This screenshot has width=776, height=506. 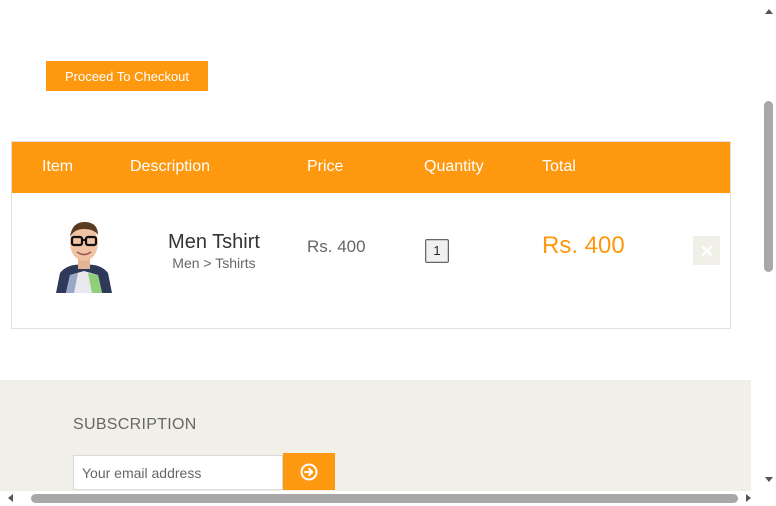 What do you see at coordinates (336, 246) in the screenshot?
I see `product-price: Rs. 400` at bounding box center [336, 246].